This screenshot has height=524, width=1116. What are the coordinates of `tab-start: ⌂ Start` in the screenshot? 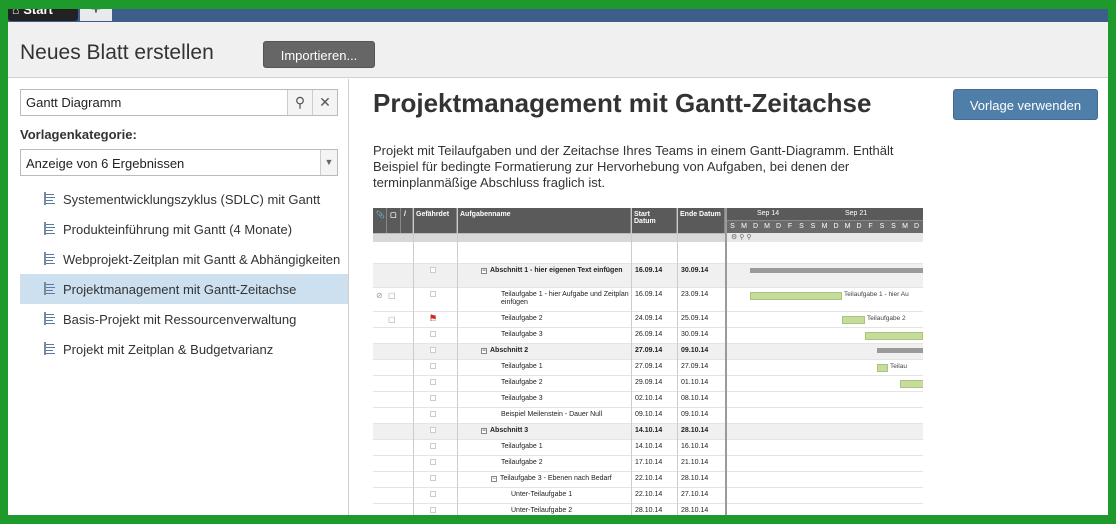 It's located at (43, 10).